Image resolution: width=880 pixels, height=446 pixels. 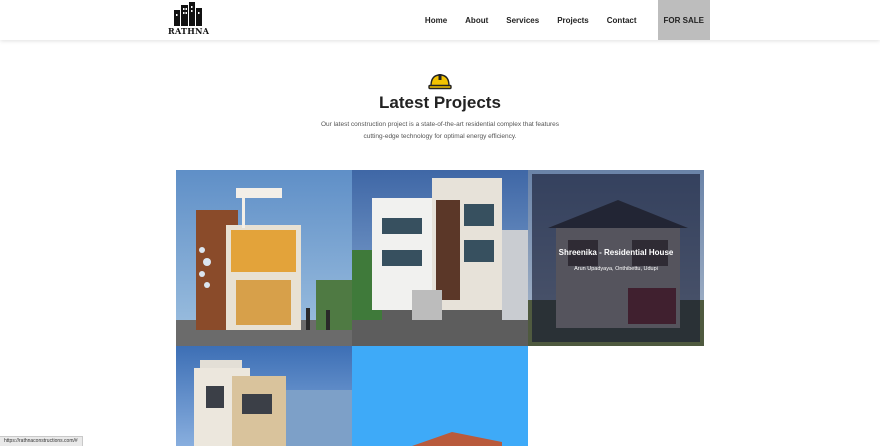 What do you see at coordinates (188, 14) in the screenshot?
I see `building-logo-icon` at bounding box center [188, 14].